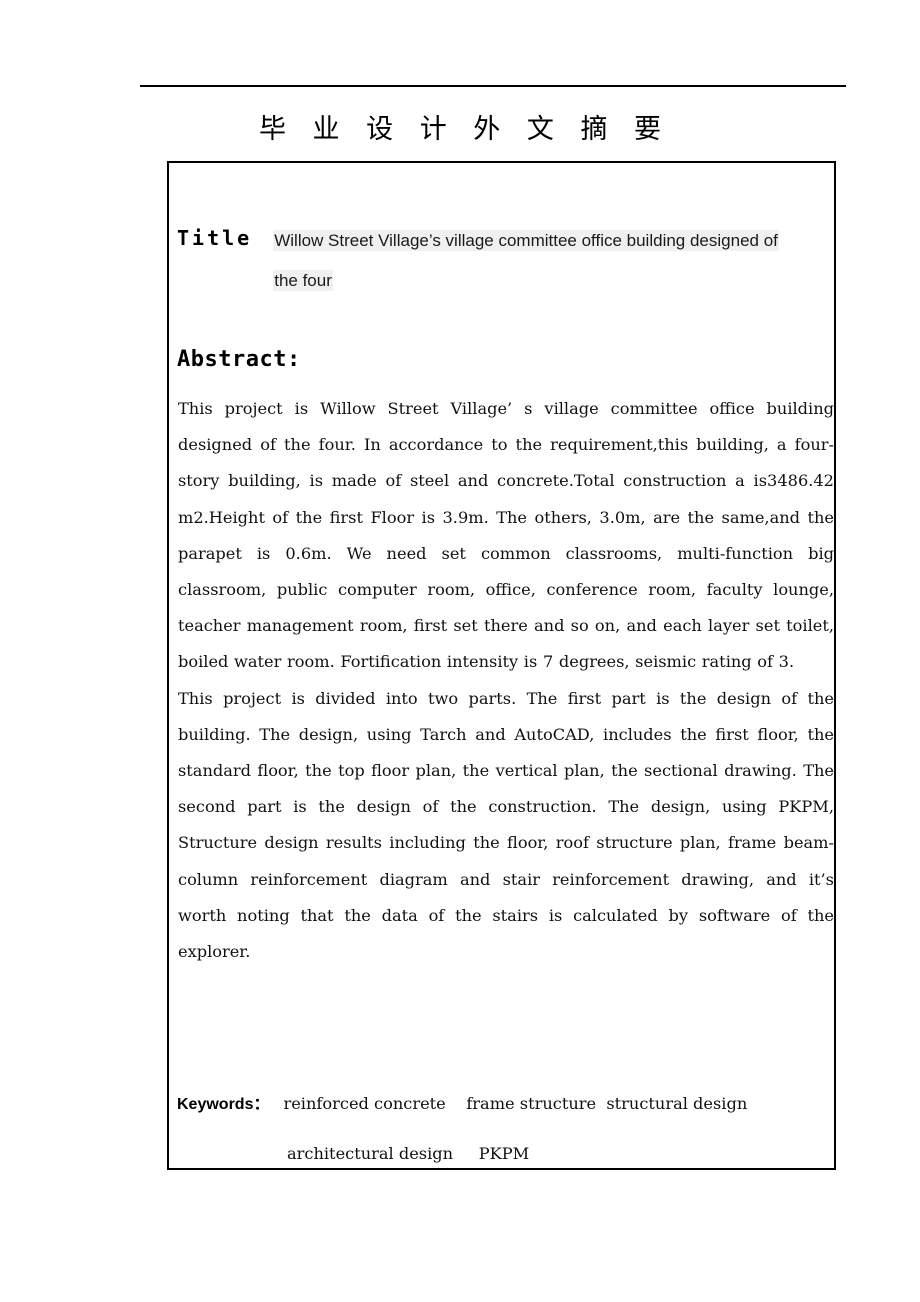 The width and height of the screenshot is (920, 1302). Describe the element at coordinates (408, 1153) in the screenshot. I see `keywords-terms-line-2: architectural design PKPM` at that location.